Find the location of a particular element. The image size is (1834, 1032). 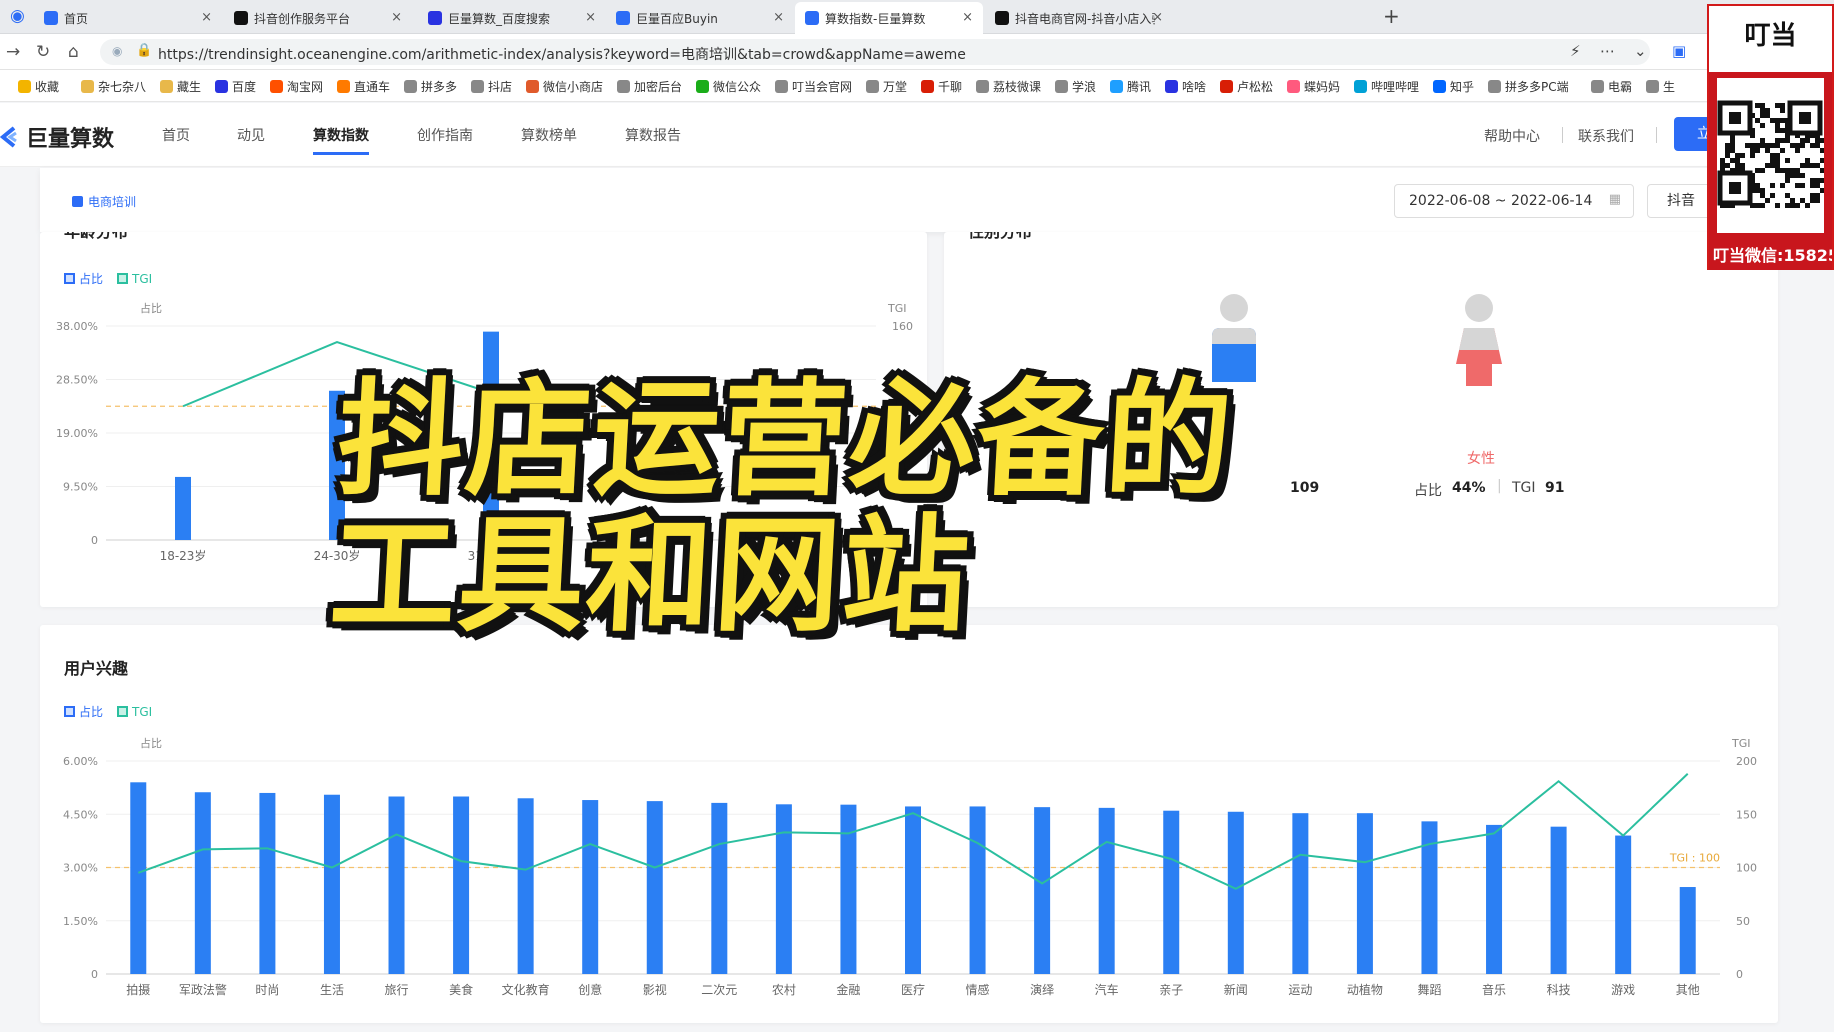

x-tick-label: 金融 is located at coordinates (848, 989).